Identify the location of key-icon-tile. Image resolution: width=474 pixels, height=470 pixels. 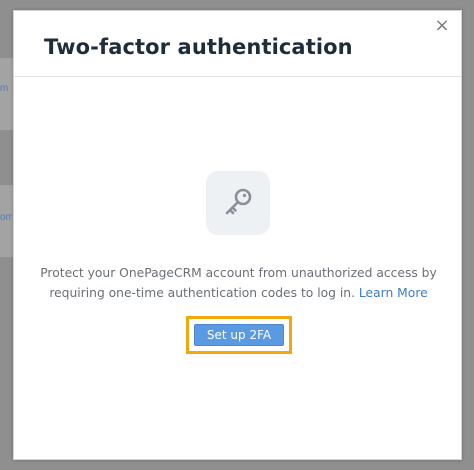
(238, 203).